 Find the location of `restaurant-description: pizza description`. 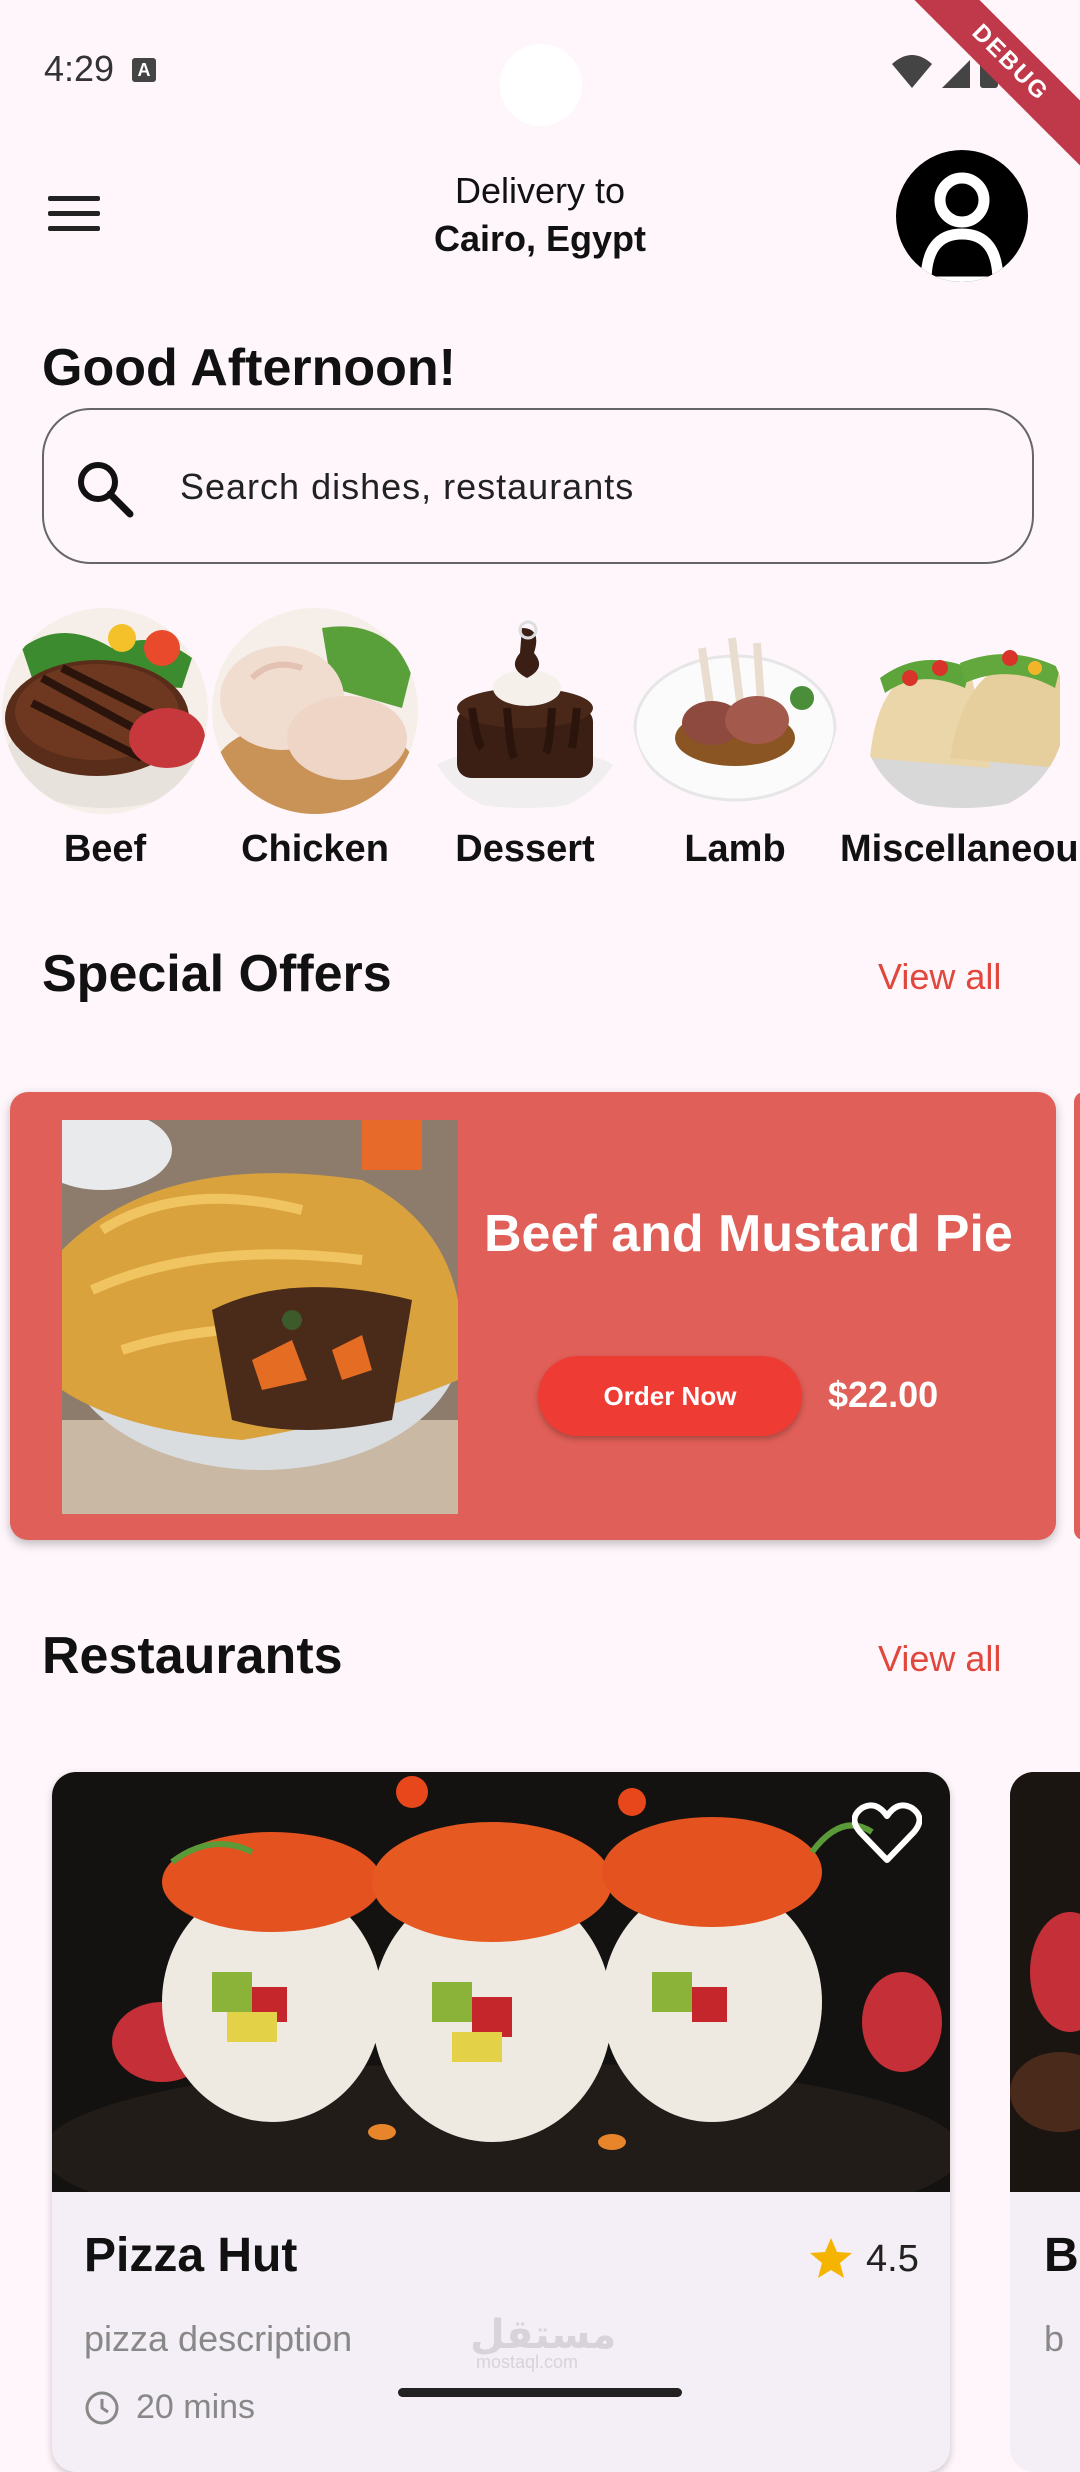

restaurant-description: pizza description is located at coordinates (218, 2338).